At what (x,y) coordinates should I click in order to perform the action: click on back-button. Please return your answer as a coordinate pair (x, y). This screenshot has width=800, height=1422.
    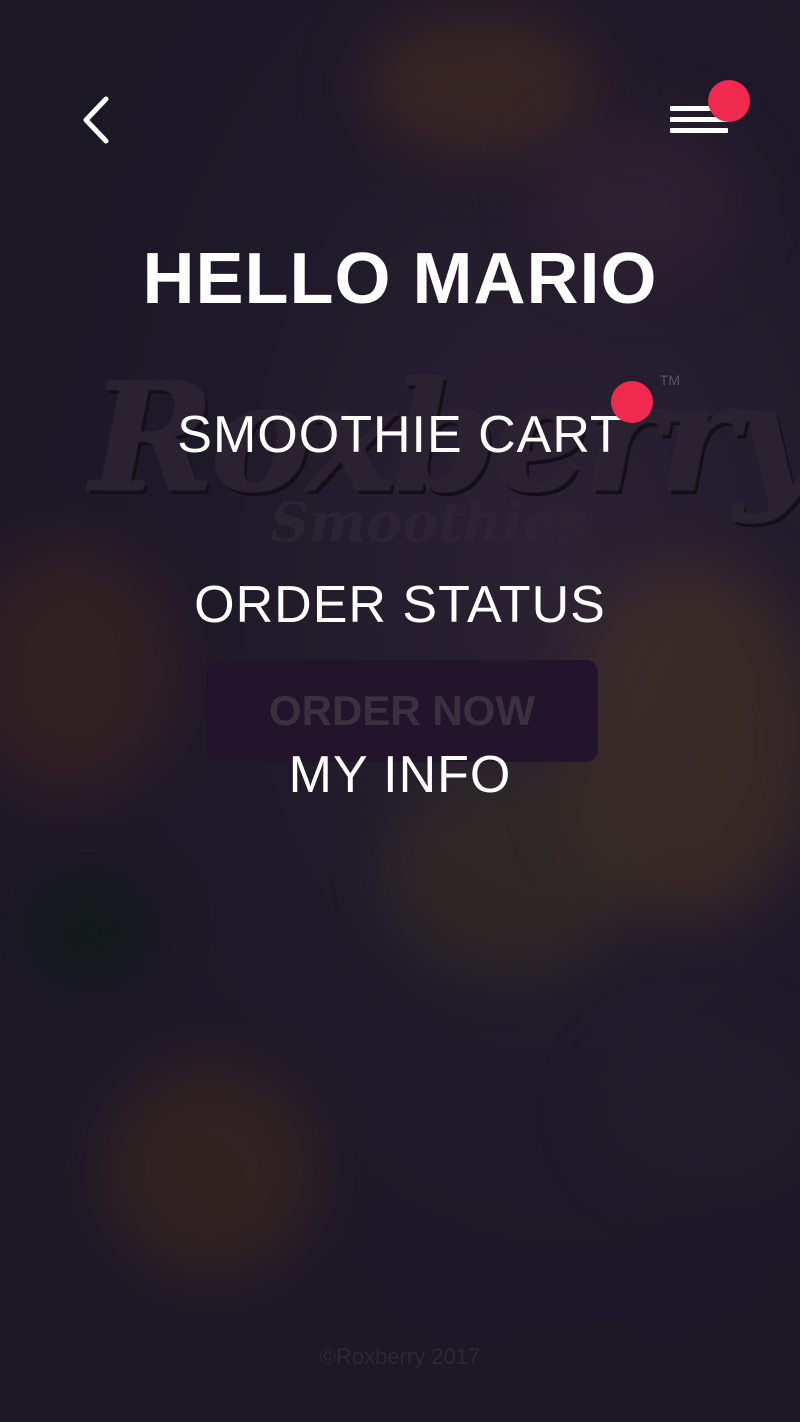
    Looking at the image, I should click on (95, 120).